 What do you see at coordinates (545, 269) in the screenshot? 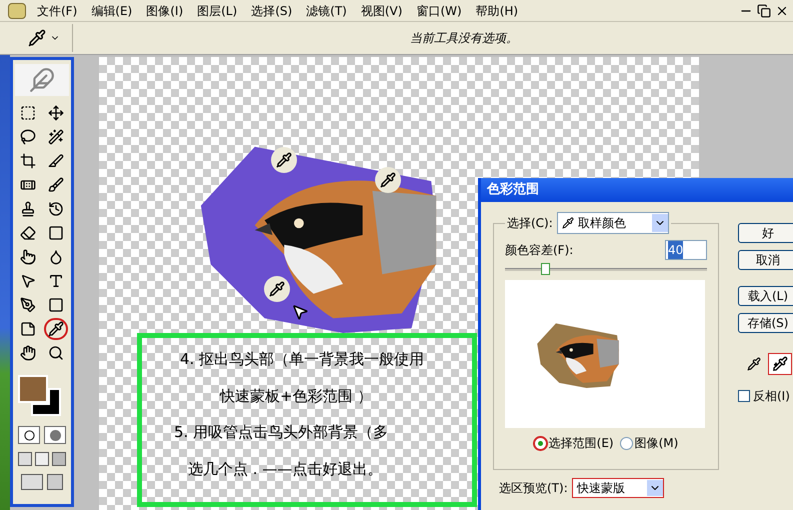
I see `slider-thumb` at bounding box center [545, 269].